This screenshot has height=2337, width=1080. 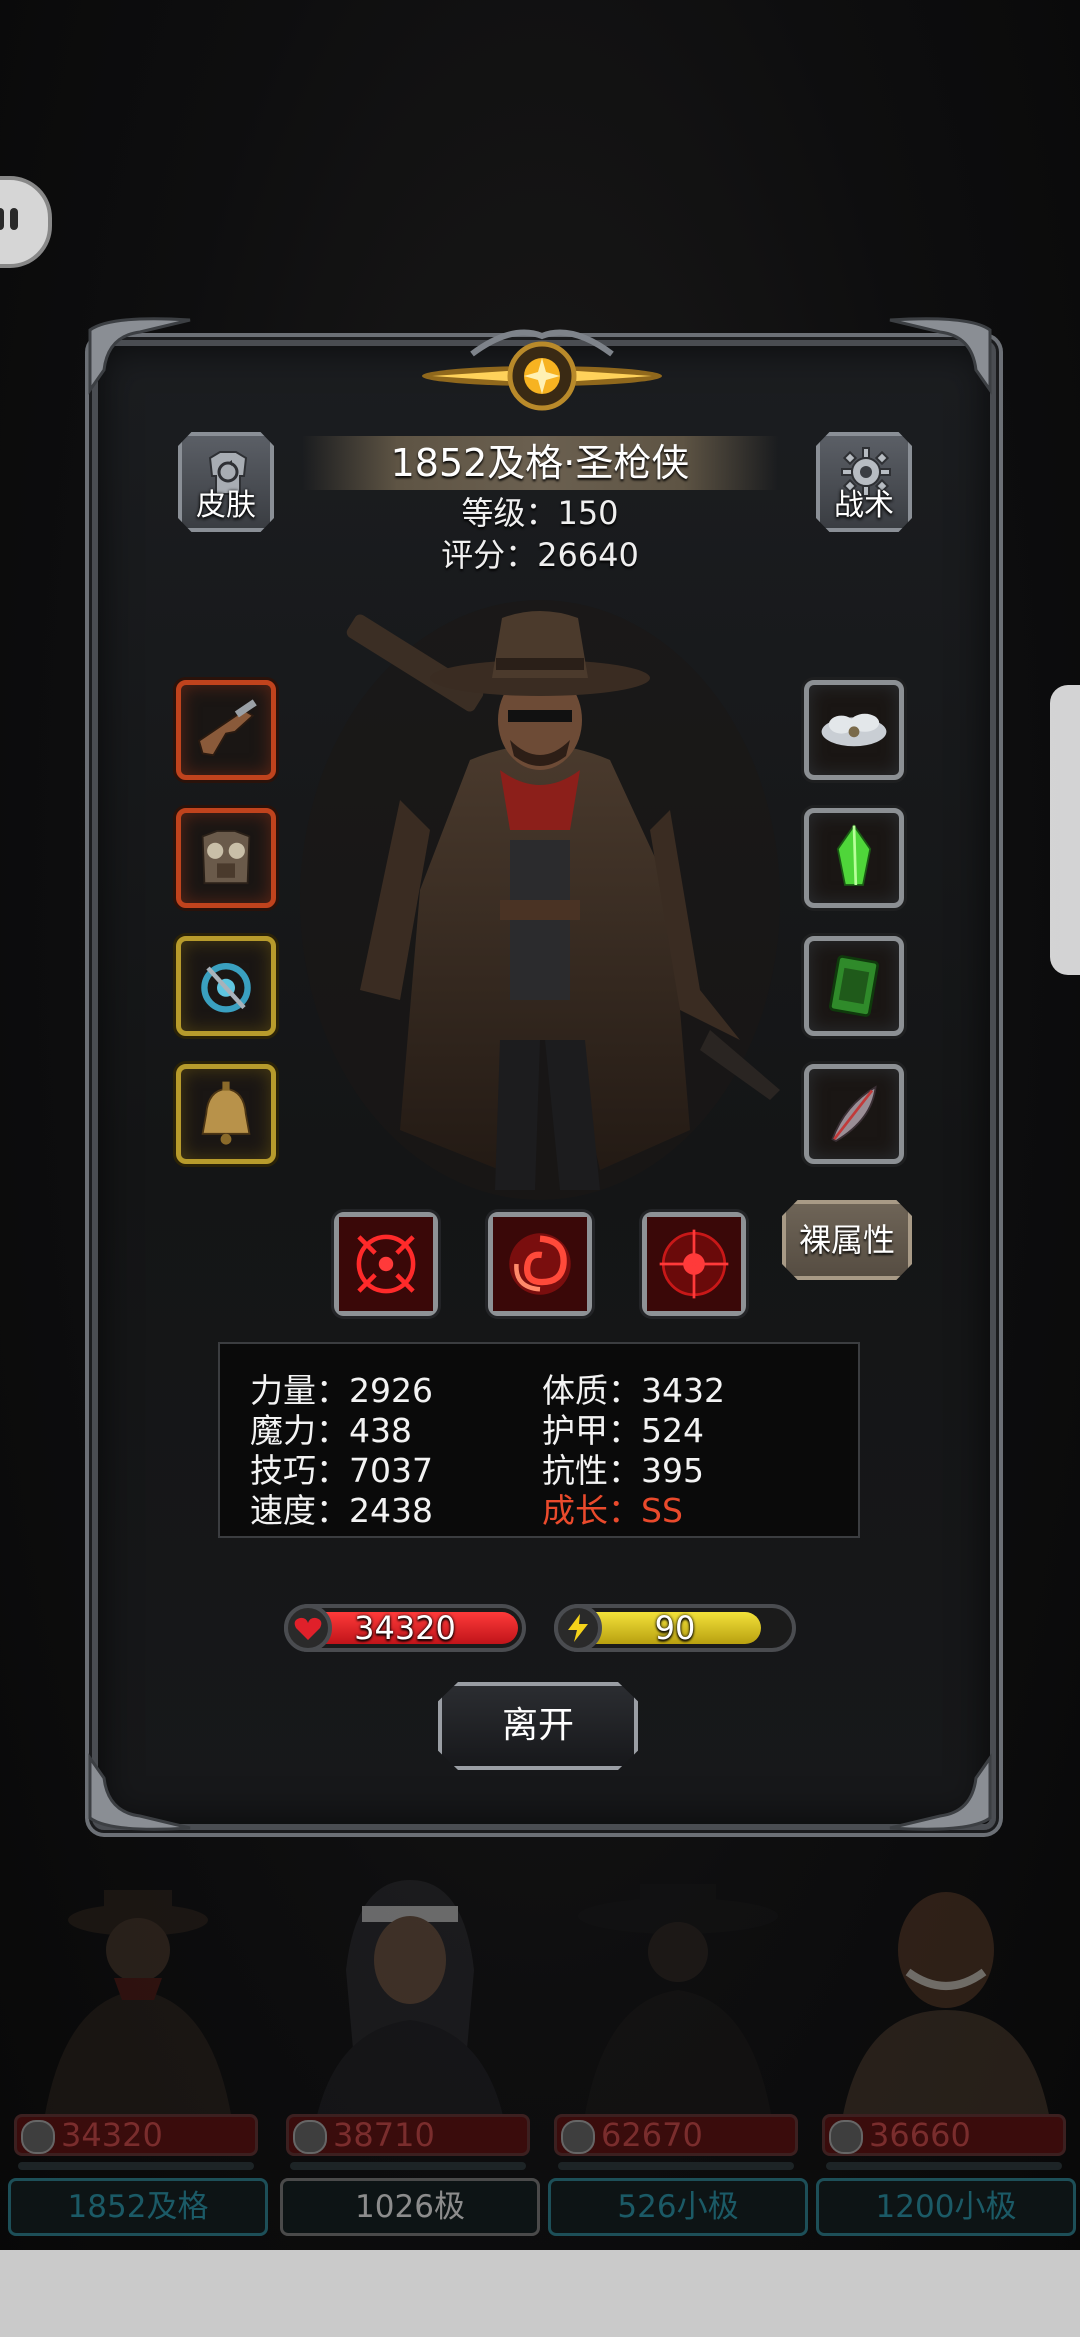 I want to click on green-crystal-icon, so click(x=854, y=855).